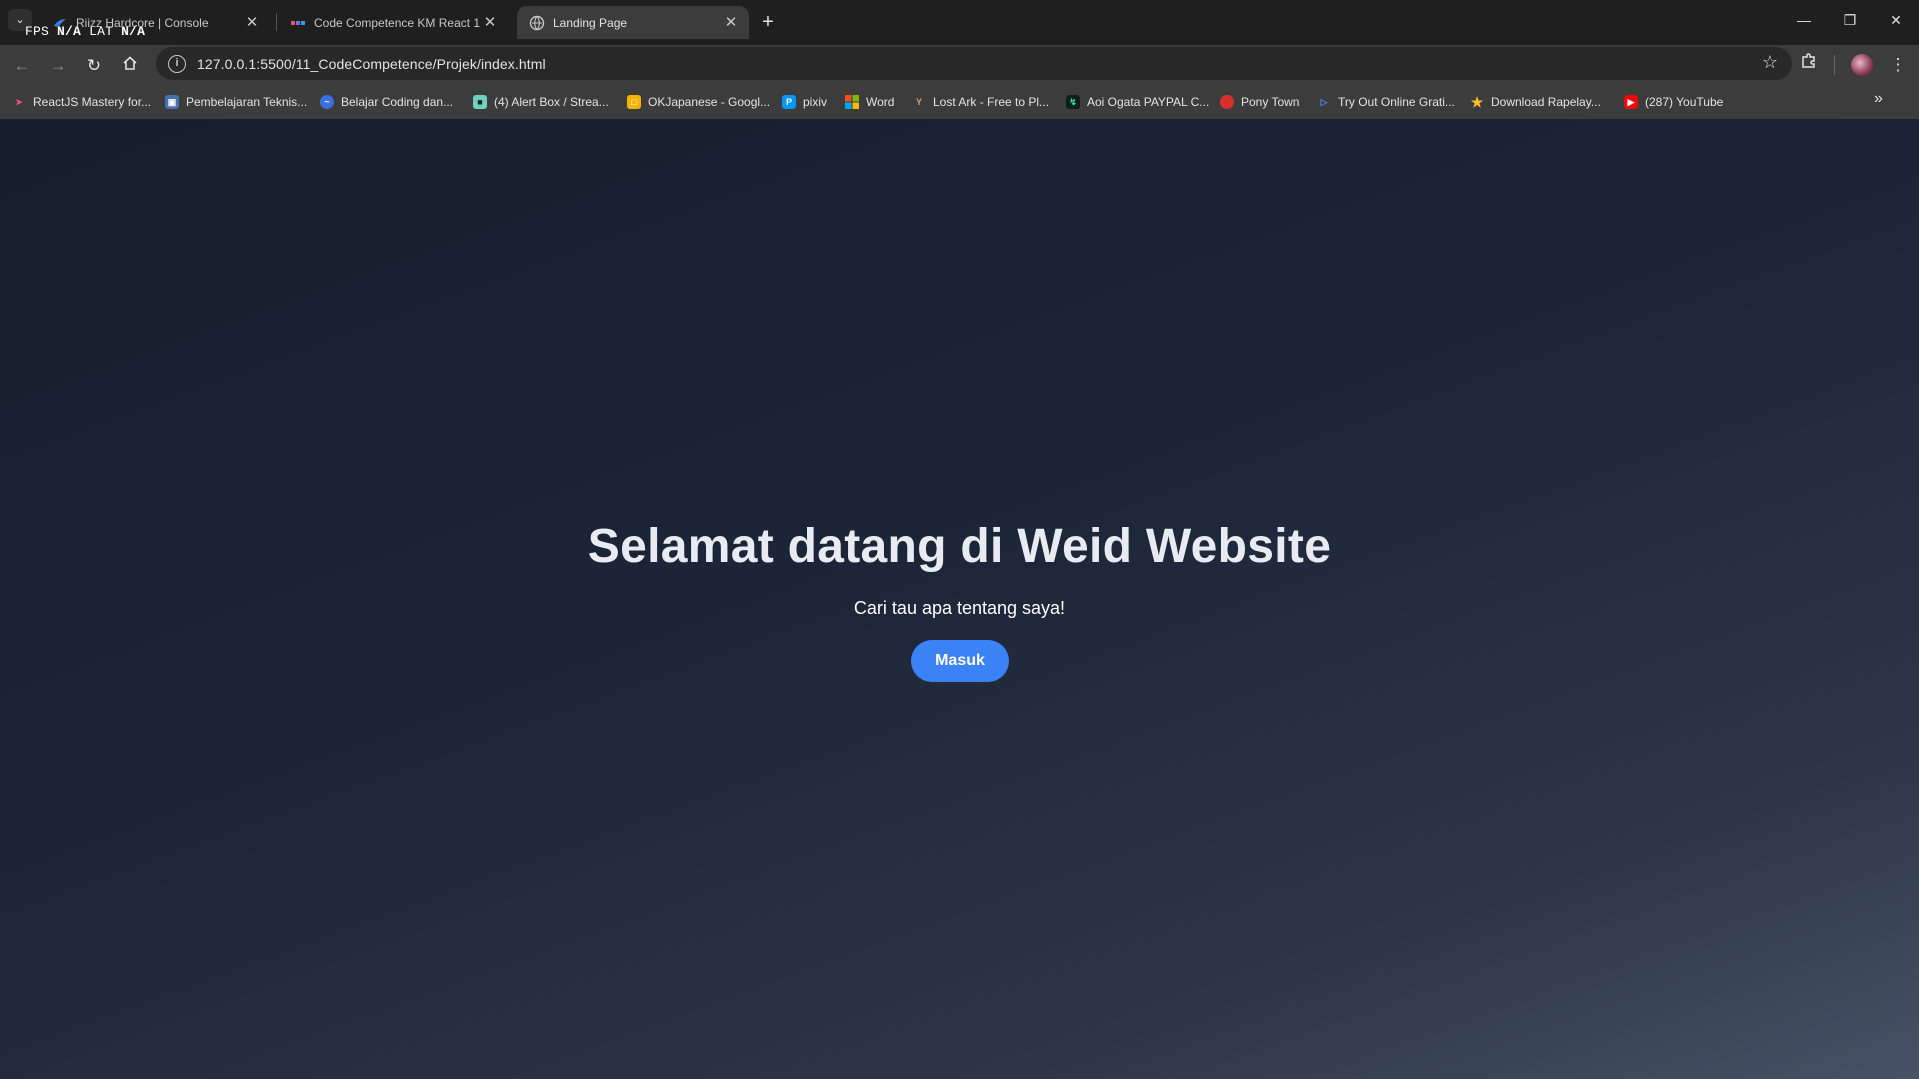  What do you see at coordinates (959, 546) in the screenshot?
I see `hero-title: Selamat datang di Weid Website` at bounding box center [959, 546].